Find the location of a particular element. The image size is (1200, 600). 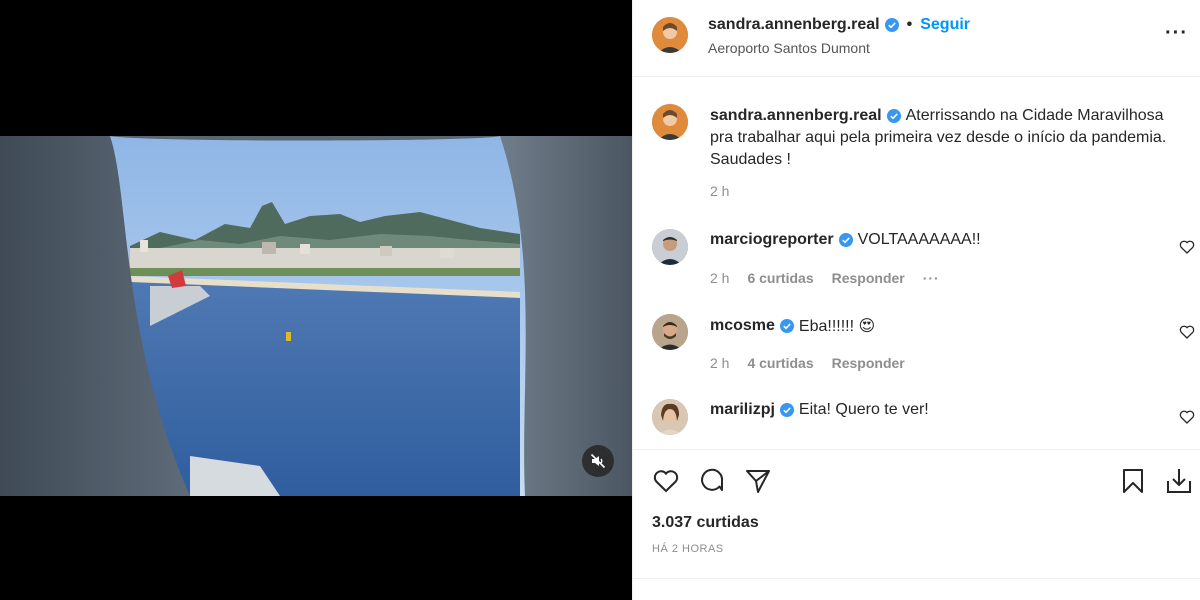

bookmark-icon is located at coordinates (1133, 481).